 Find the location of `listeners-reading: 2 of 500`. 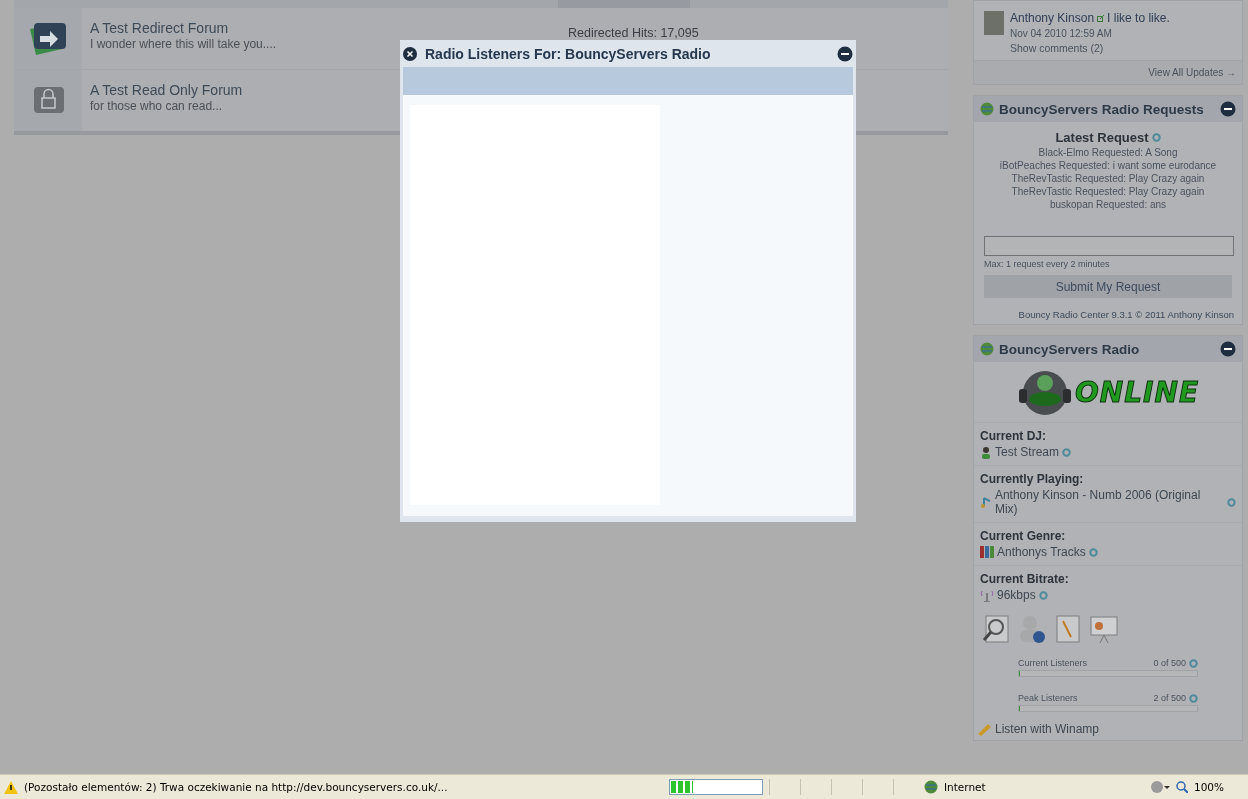

listeners-reading: 2 of 500 is located at coordinates (1169, 698).